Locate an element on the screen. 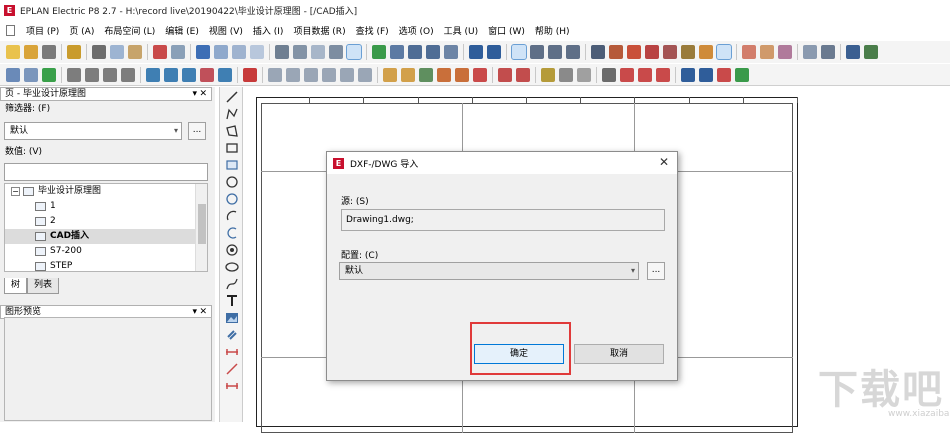  menu-view: 视图 (V) is located at coordinates (226, 30).